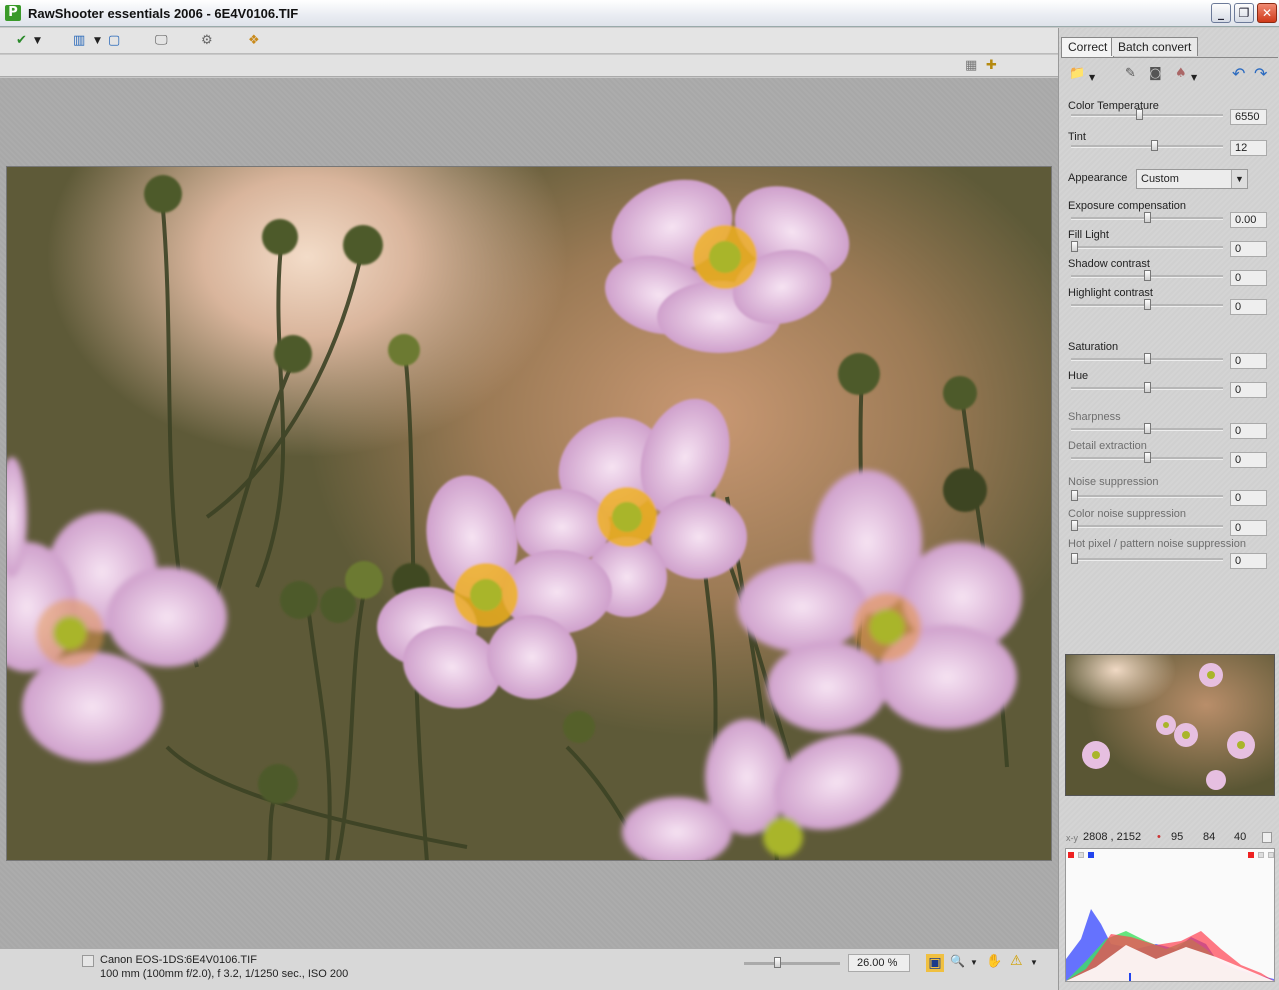 The image size is (1279, 990). Describe the element at coordinates (1147, 558) in the screenshot. I see `hot-pixel-slider` at that location.